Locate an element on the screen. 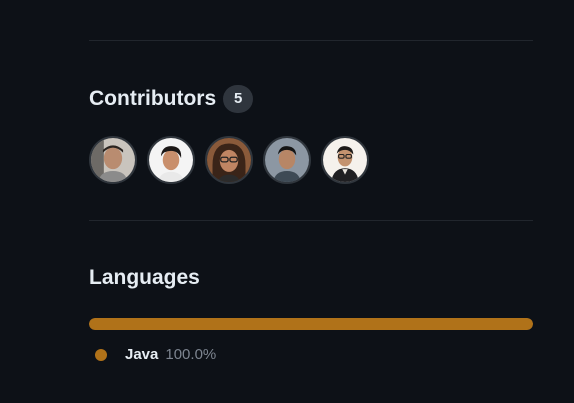  contributor-3-photo is located at coordinates (229, 160).